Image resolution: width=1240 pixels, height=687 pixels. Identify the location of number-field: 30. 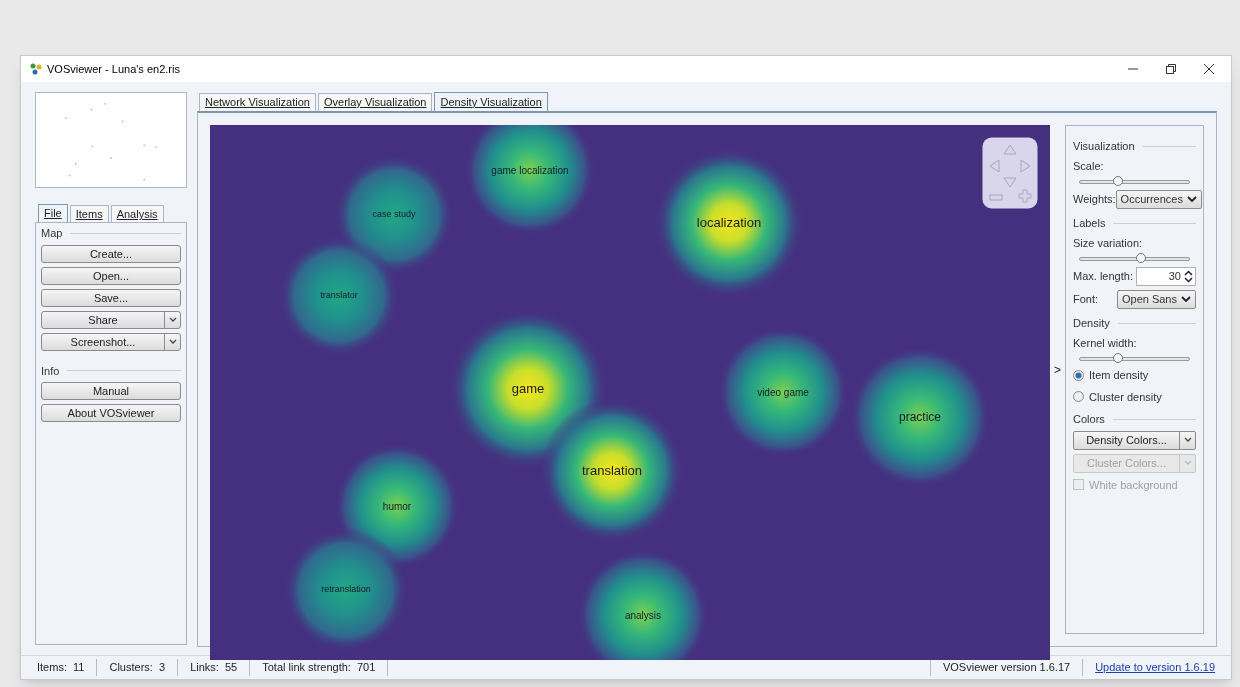
(1166, 276).